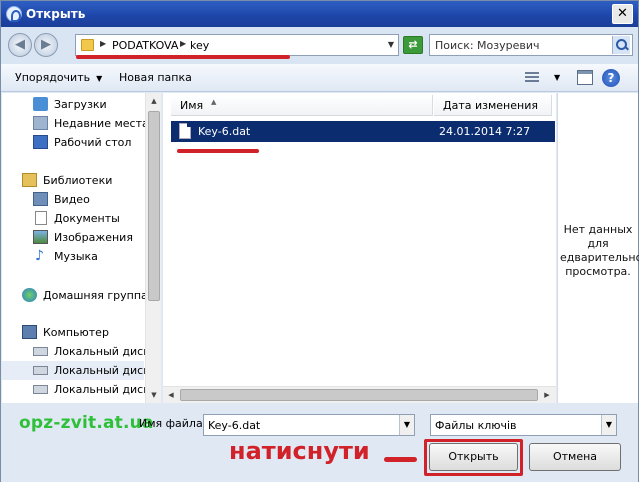 The image size is (639, 482). What do you see at coordinates (29, 332) in the screenshot?
I see `computer-icon` at bounding box center [29, 332].